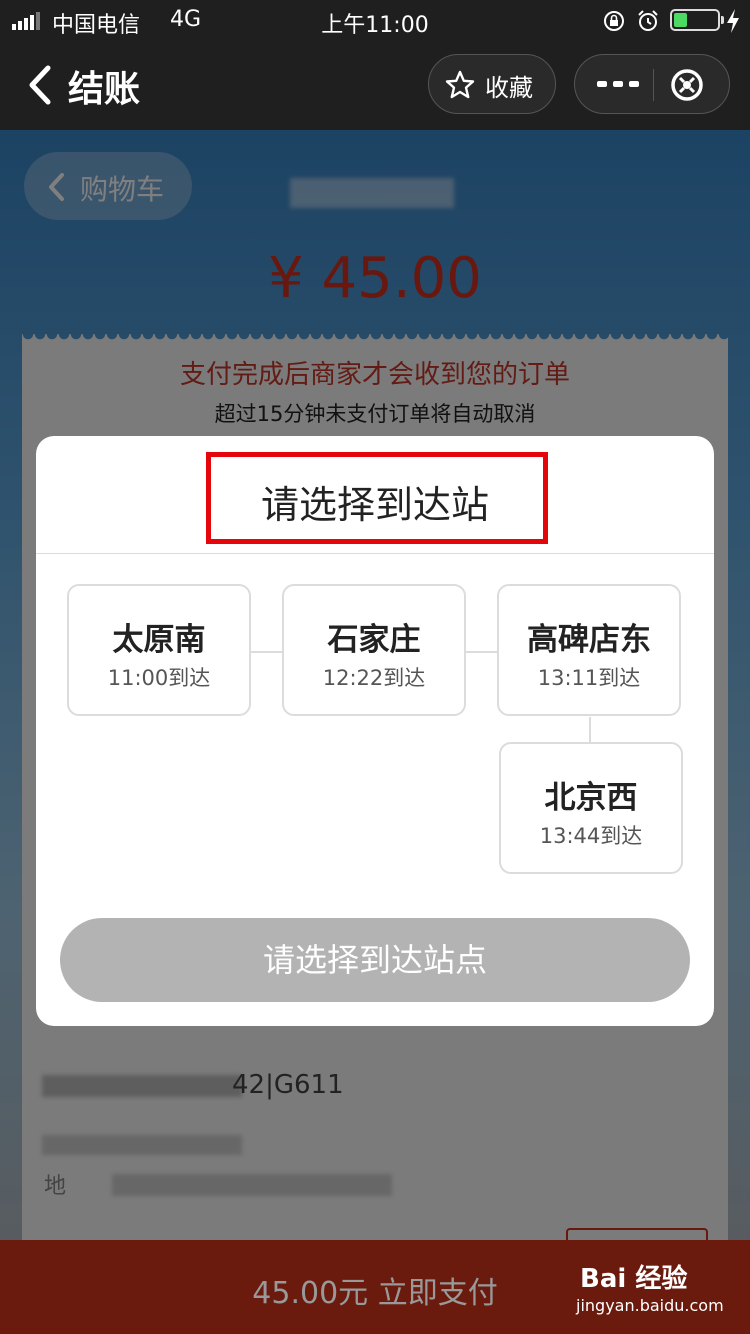  What do you see at coordinates (648, 20) in the screenshot?
I see `alarm-icon` at bounding box center [648, 20].